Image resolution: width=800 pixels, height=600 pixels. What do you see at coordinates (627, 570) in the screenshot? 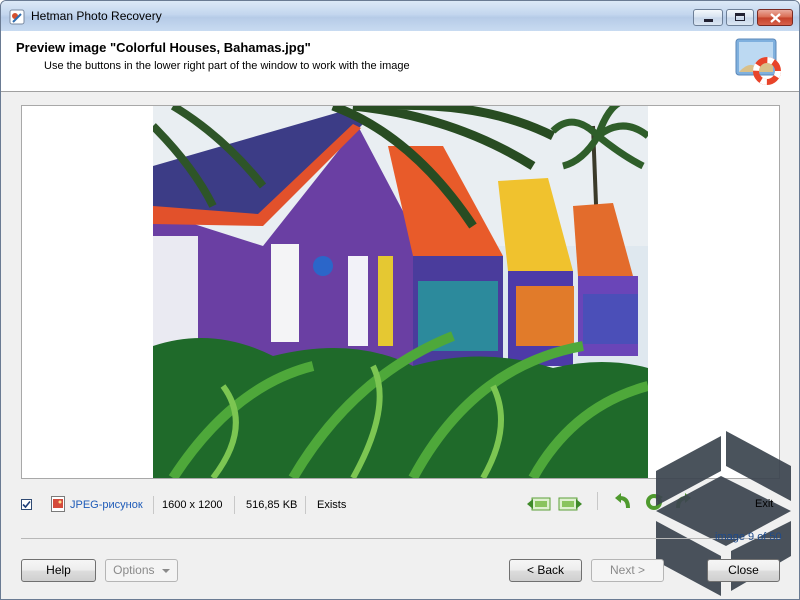
I see `next-button: Next >` at bounding box center [627, 570].